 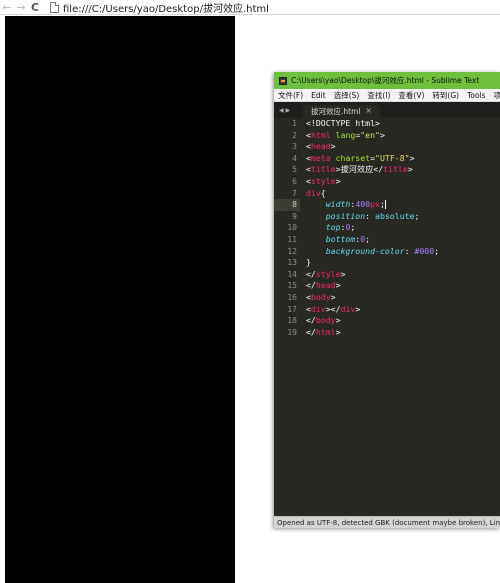 I want to click on code-token: 400, so click(x=363, y=204).